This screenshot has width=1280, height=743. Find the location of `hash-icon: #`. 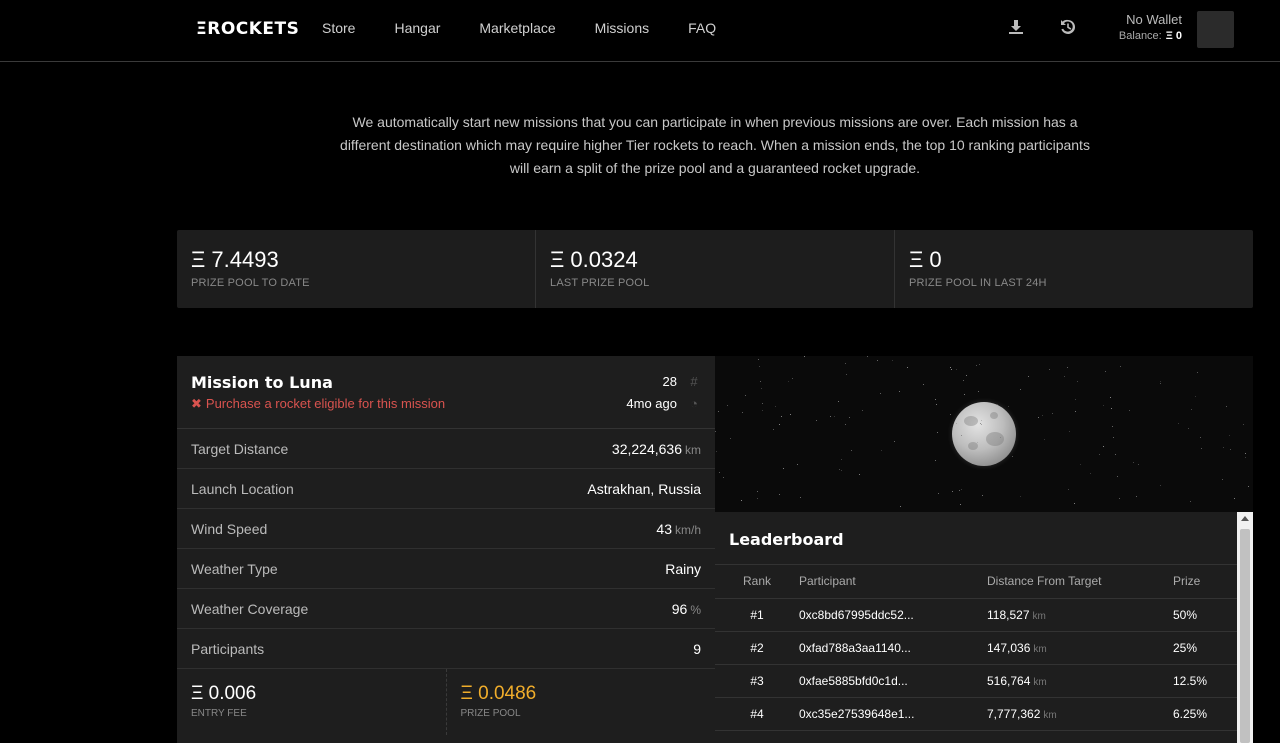

hash-icon: # is located at coordinates (694, 381).